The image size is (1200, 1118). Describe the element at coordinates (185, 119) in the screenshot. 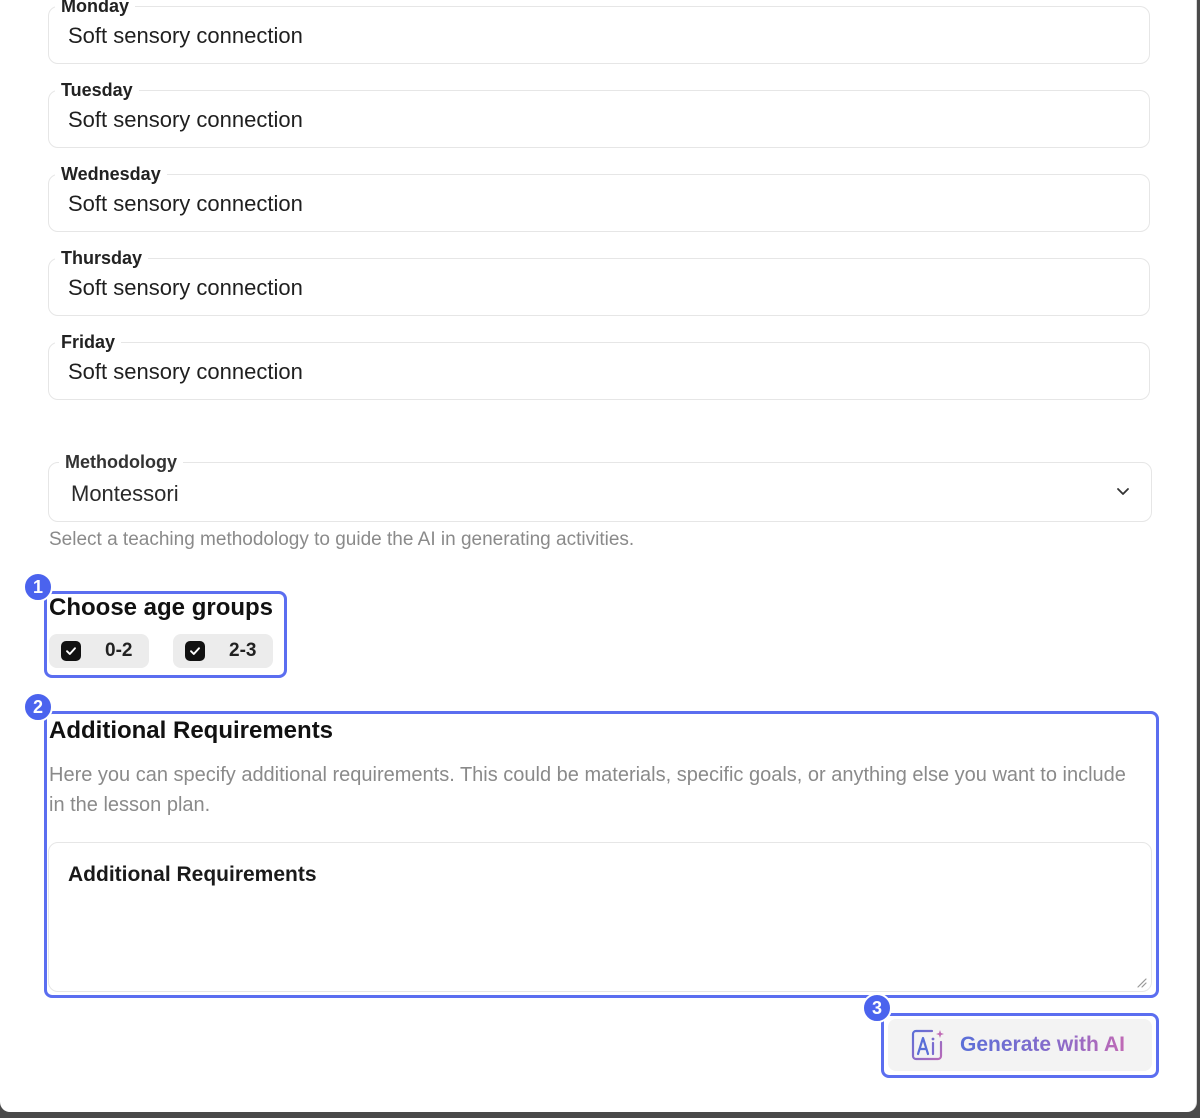

I see `tuesday-value: Soft sensory connection` at that location.